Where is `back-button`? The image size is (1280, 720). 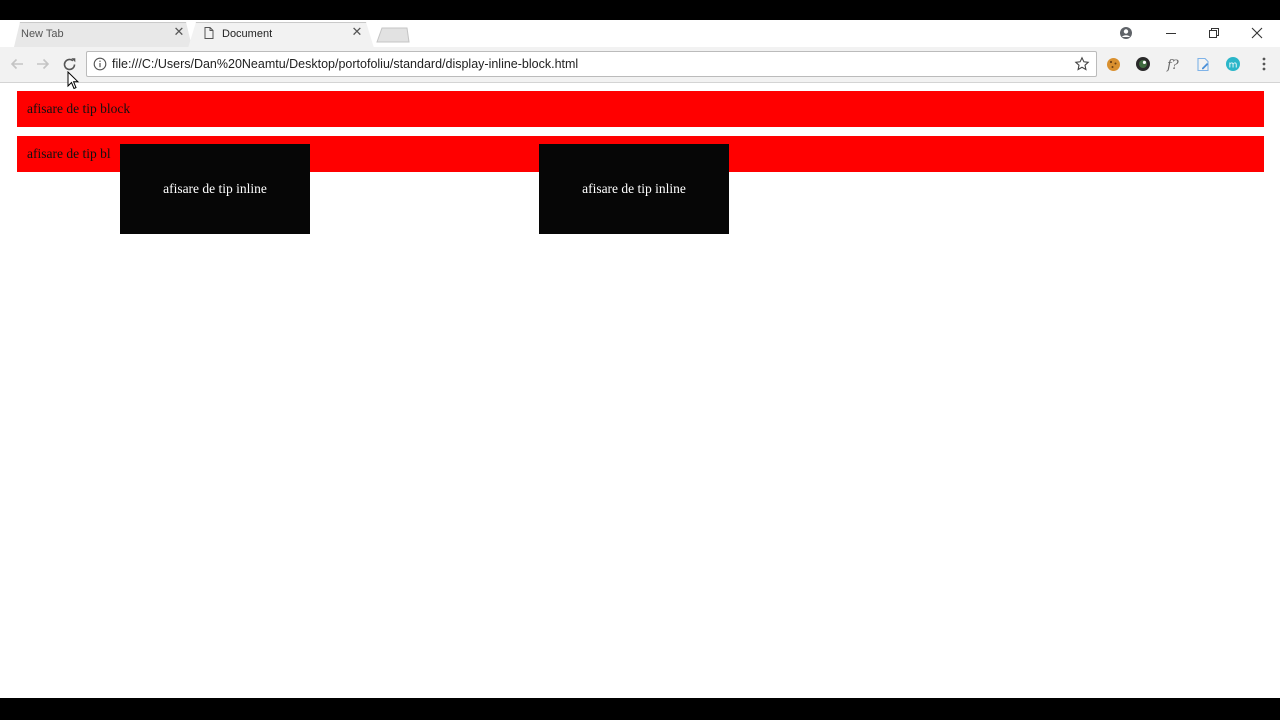
back-button is located at coordinates (17, 64).